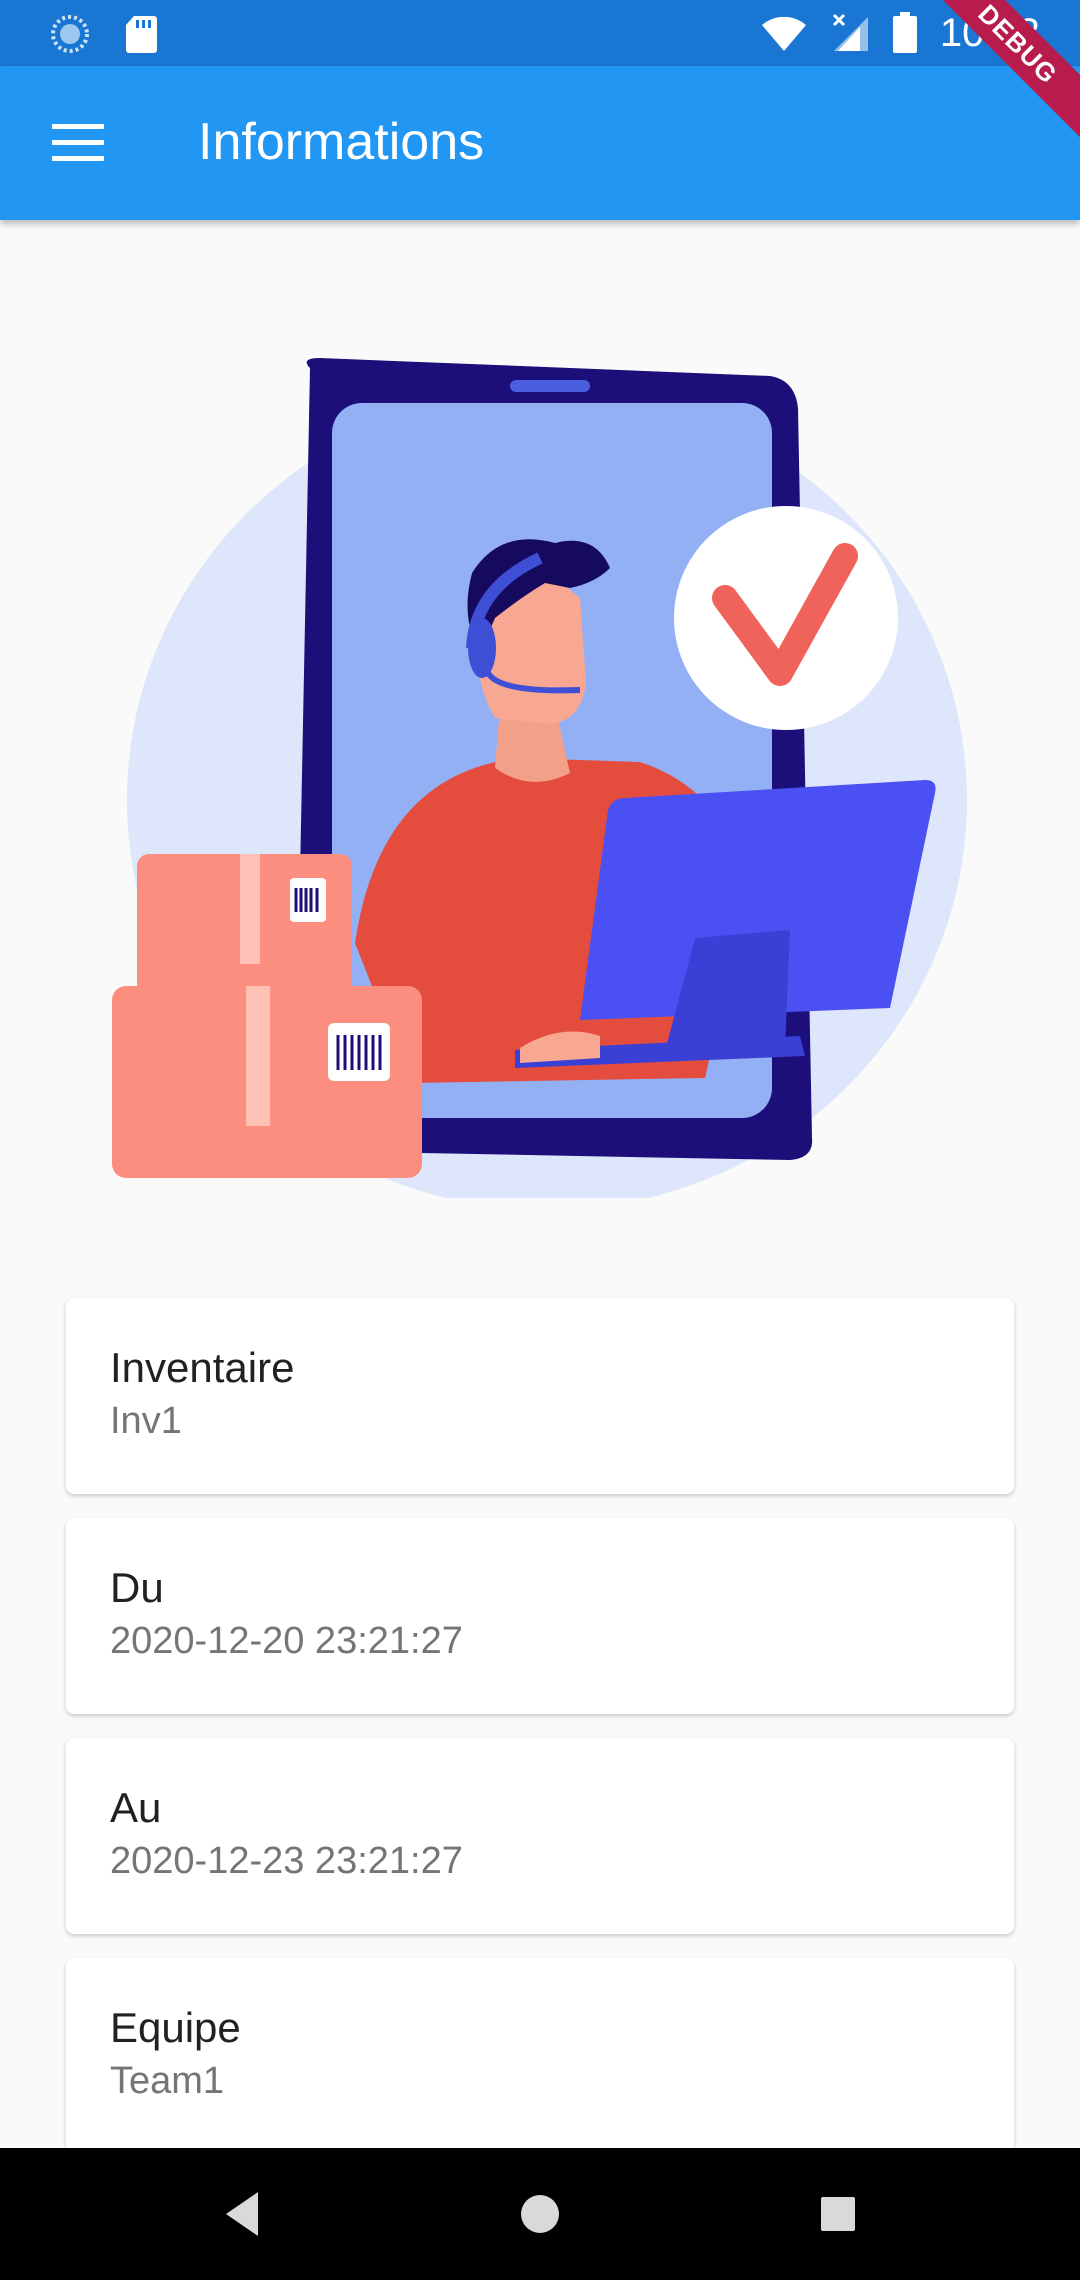 The image size is (1080, 2280). Describe the element at coordinates (359, 1052) in the screenshot. I see `barcode-icon` at that location.